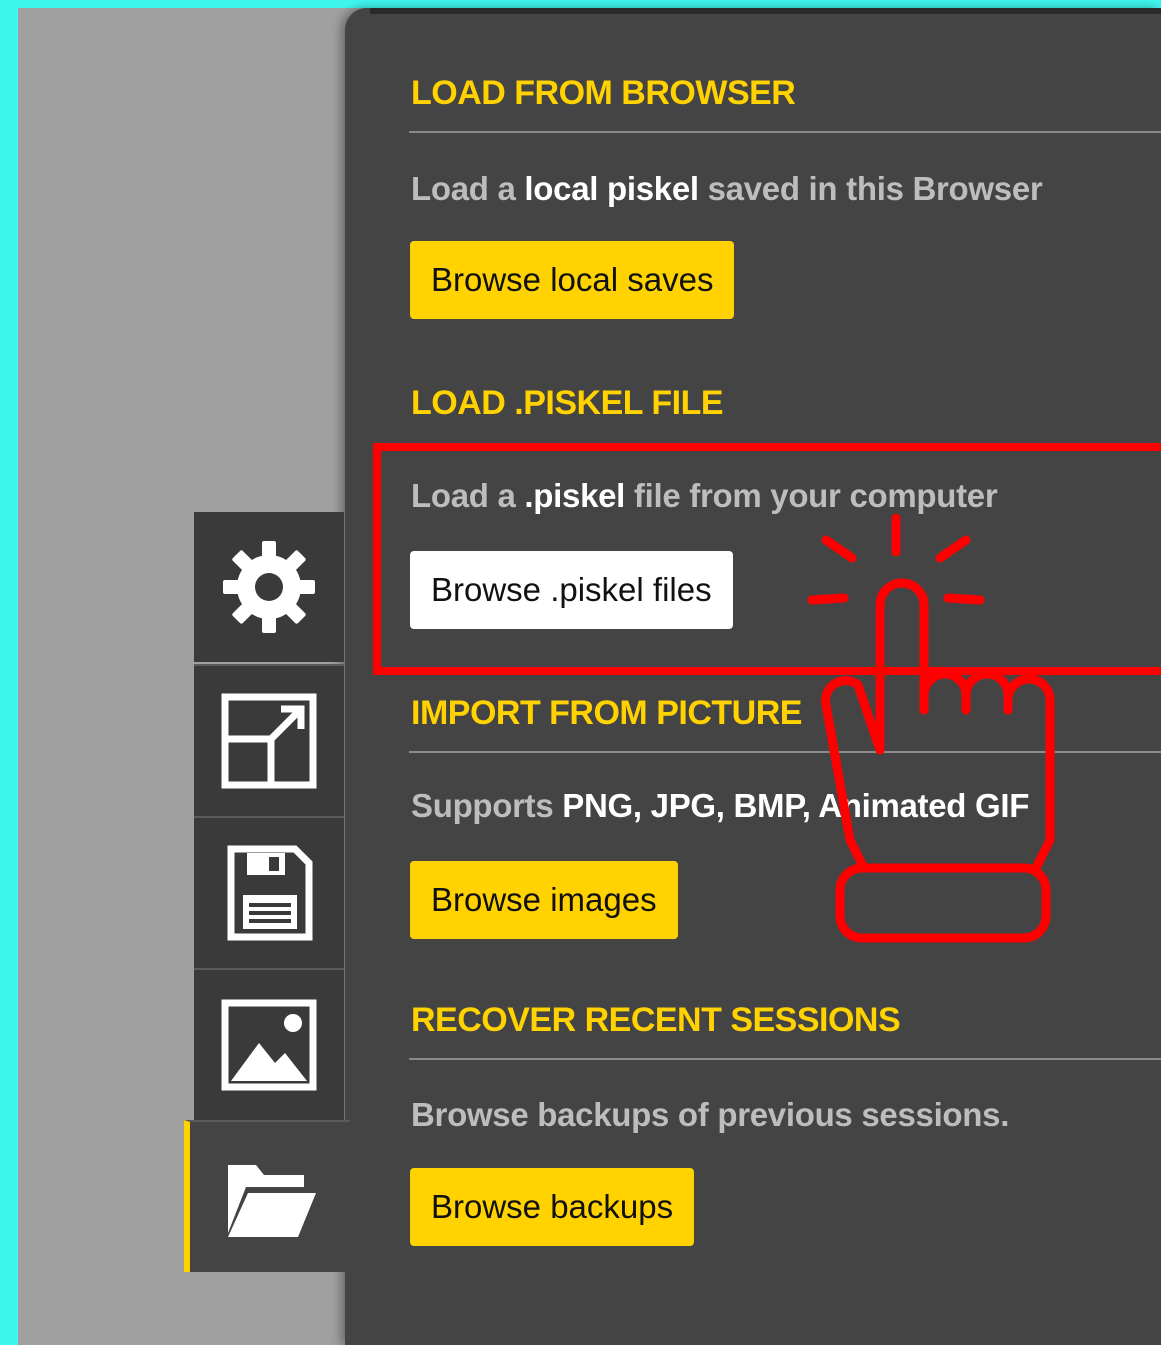 The height and width of the screenshot is (1345, 1161). I want to click on tab-settings, so click(269, 587).